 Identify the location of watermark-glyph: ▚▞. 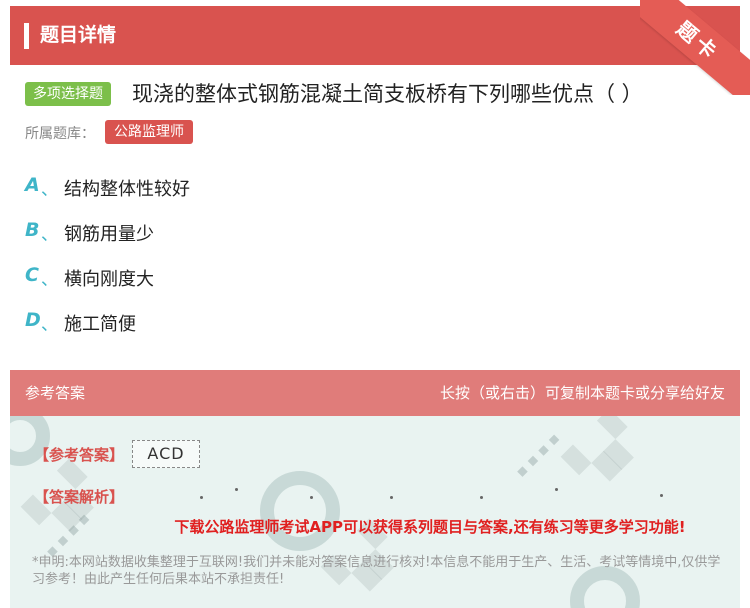
(603, 455).